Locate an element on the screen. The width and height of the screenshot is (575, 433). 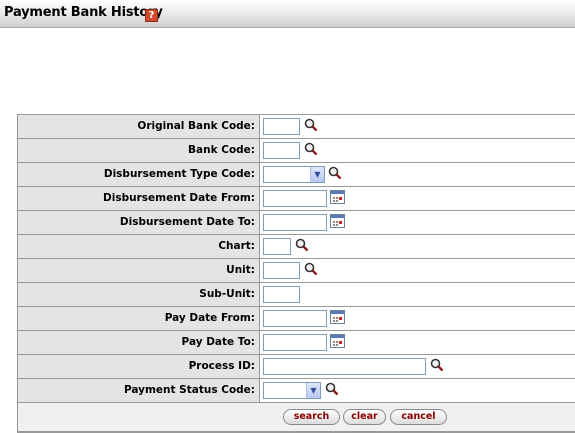
form-row-bank-code: Bank Code: is located at coordinates (296, 151).